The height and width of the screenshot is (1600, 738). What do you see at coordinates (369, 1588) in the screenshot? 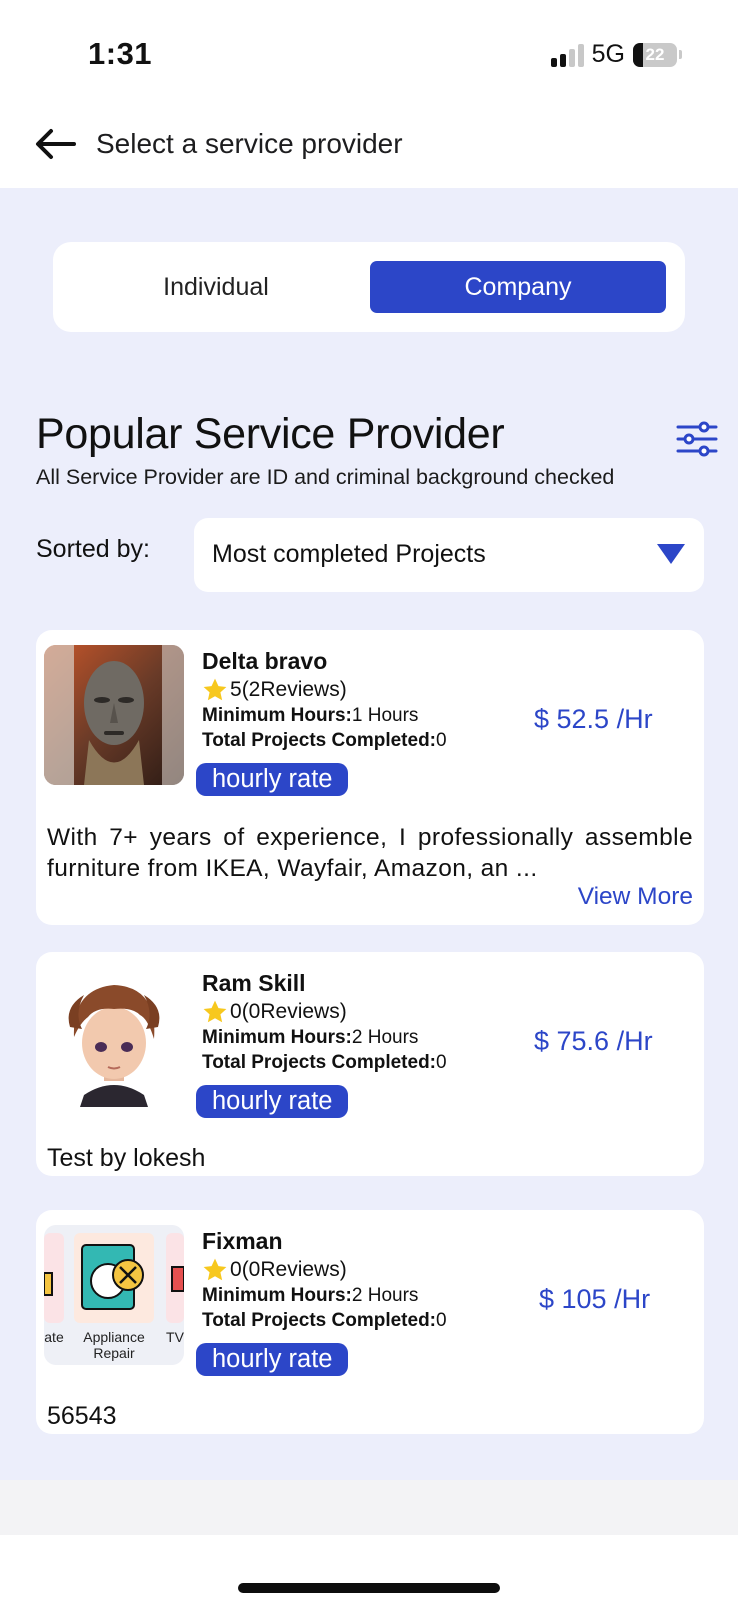
I see `home-indicator` at bounding box center [369, 1588].